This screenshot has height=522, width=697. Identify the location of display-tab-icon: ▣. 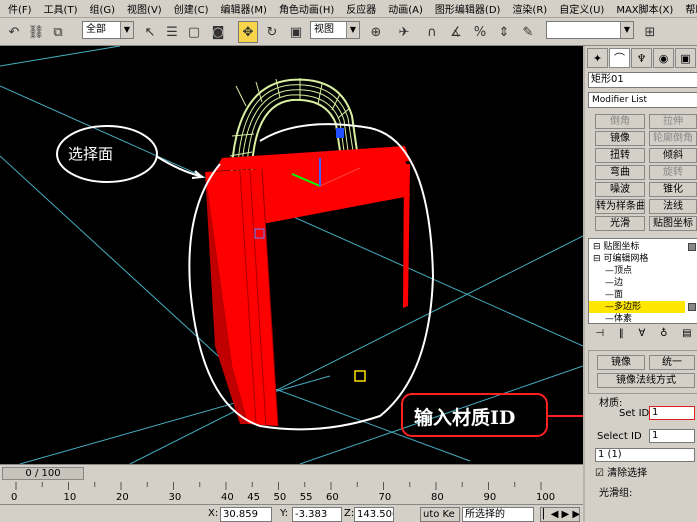
(685, 58).